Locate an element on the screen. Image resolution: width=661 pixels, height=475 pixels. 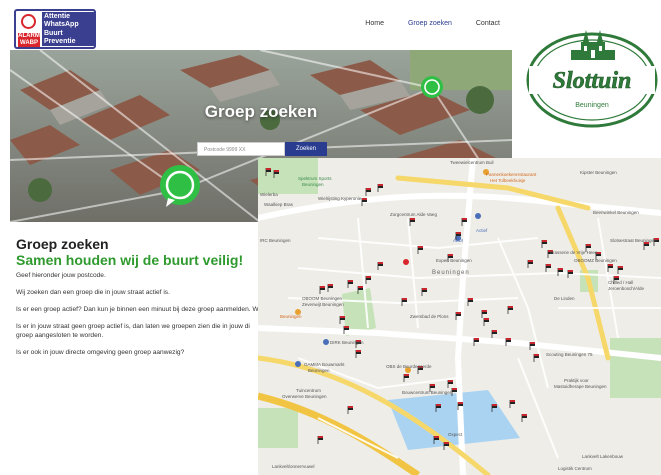
map-label: Zwembad de Plons is located at coordinates (429, 316).